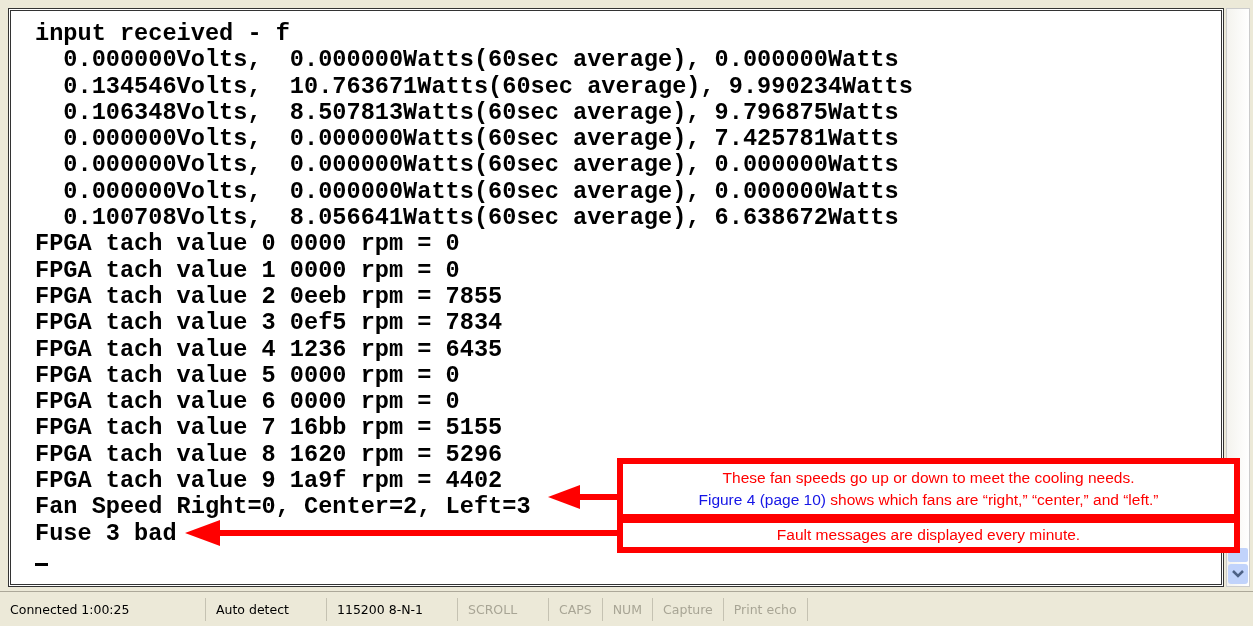  What do you see at coordinates (633, 609) in the screenshot?
I see `status-item: NUM` at bounding box center [633, 609].